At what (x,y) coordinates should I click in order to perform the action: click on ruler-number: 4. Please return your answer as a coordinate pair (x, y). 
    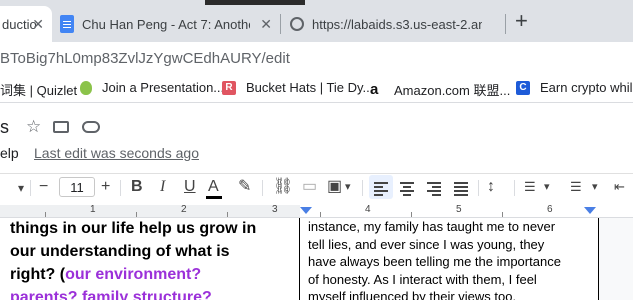
    Looking at the image, I should click on (368, 209).